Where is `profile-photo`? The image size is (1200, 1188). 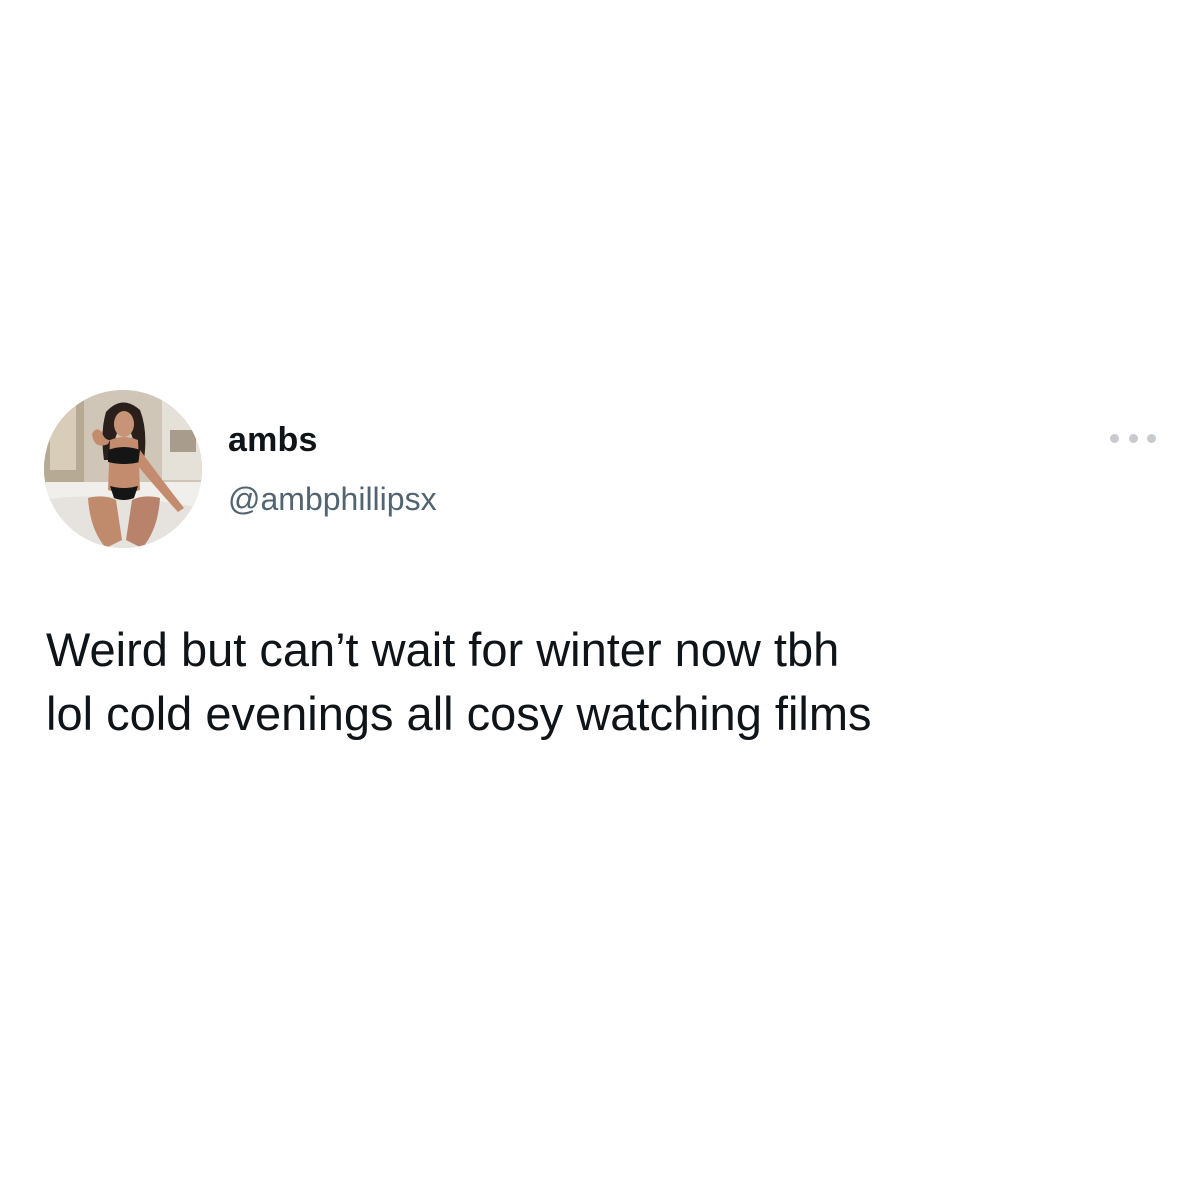 profile-photo is located at coordinates (123, 469).